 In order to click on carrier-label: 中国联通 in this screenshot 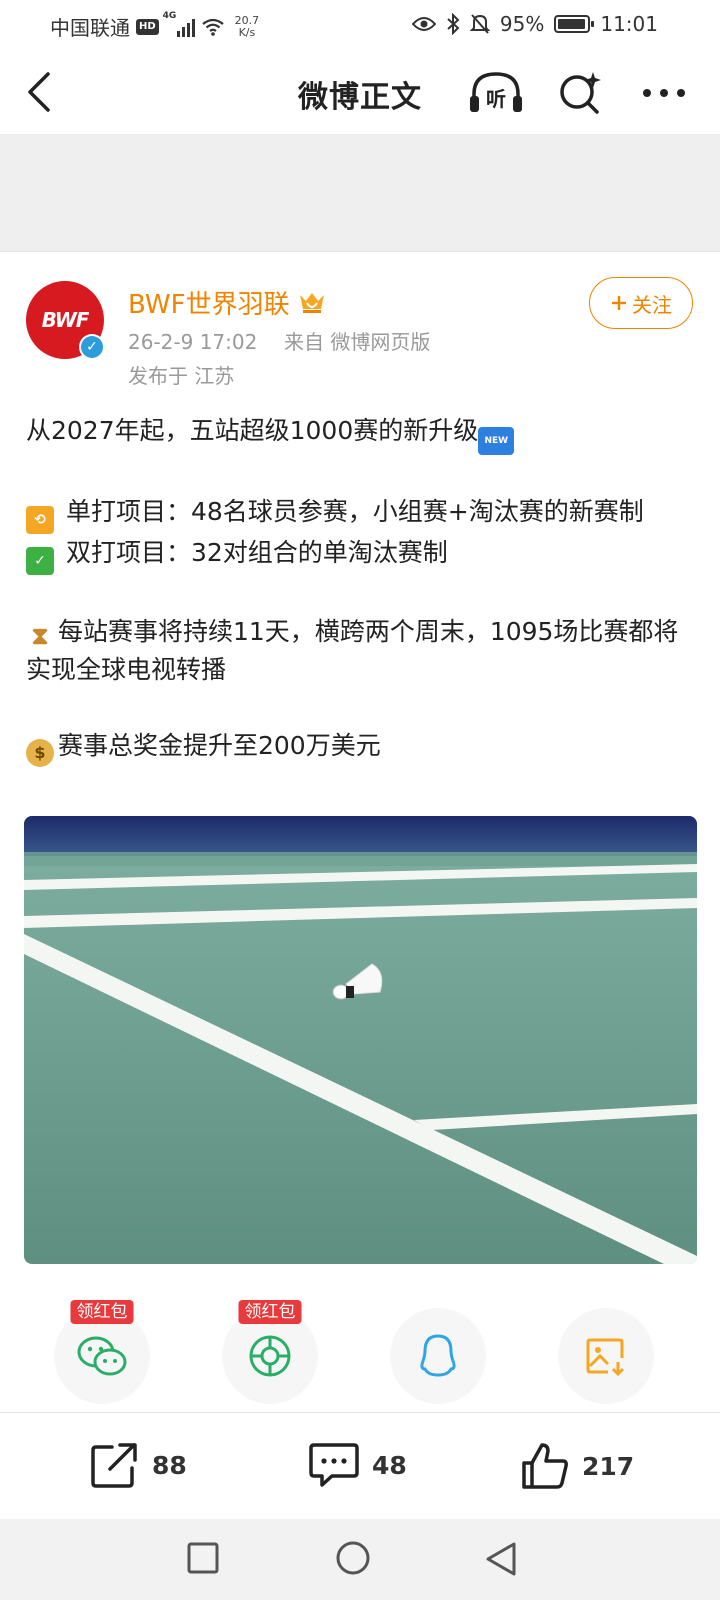, I will do `click(90, 28)`.